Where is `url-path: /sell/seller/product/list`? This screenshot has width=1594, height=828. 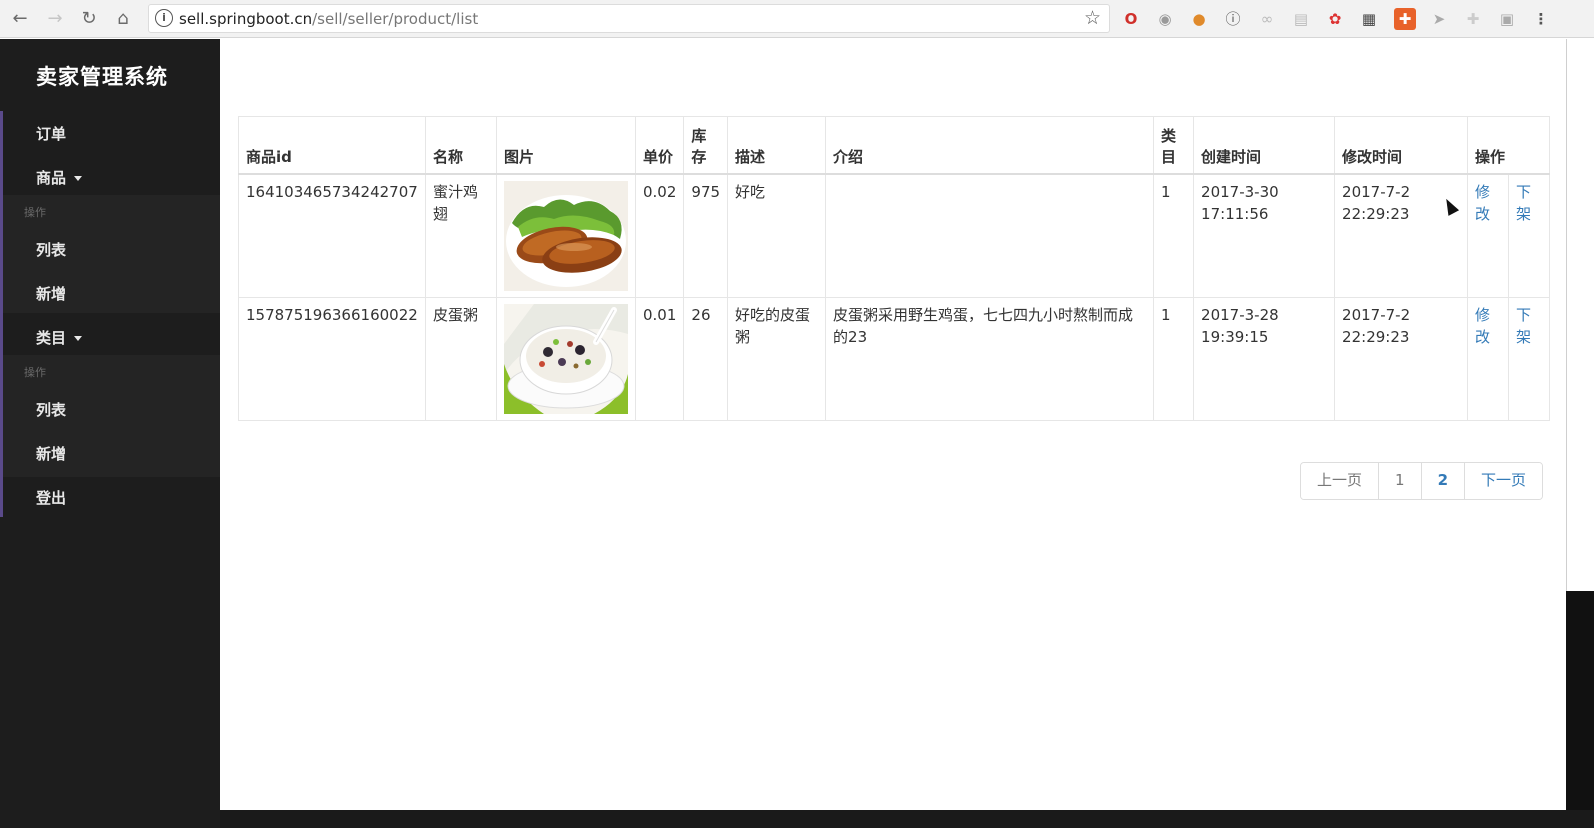
url-path: /sell/seller/product/list is located at coordinates (395, 19).